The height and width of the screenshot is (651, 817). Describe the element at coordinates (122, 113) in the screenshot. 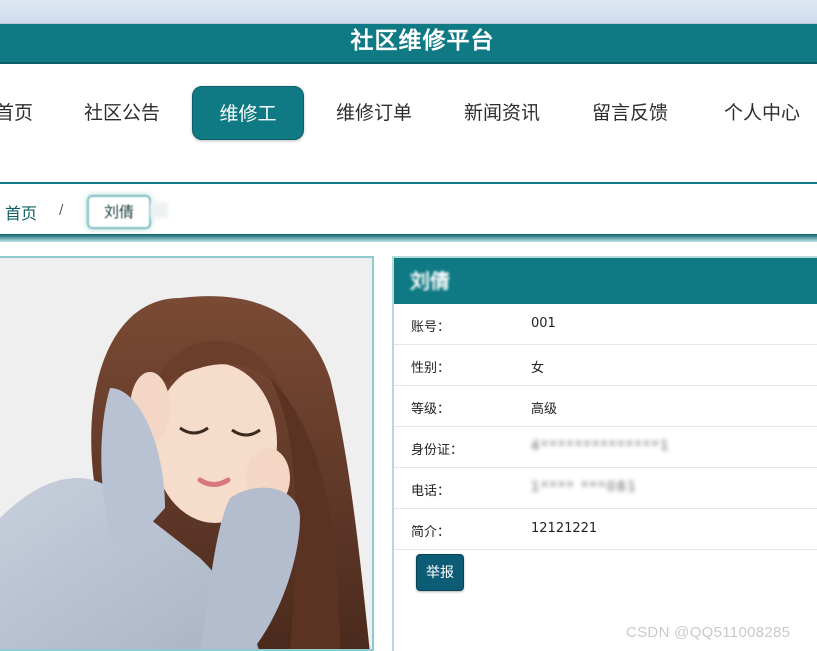

I see `nav-item-notices: 社区公告` at that location.